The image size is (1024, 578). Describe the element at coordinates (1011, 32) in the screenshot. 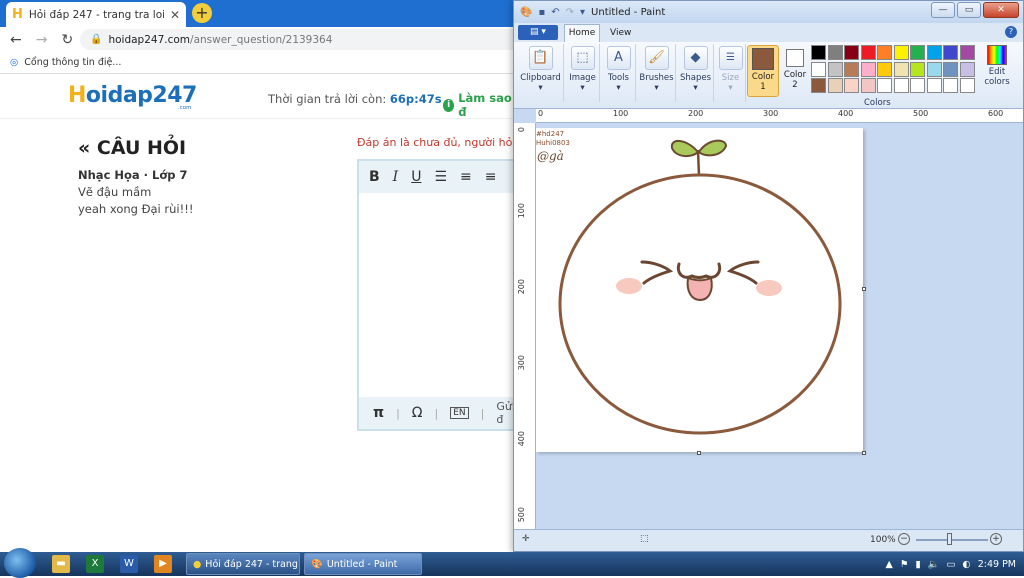

I see `help-icon: ?` at that location.